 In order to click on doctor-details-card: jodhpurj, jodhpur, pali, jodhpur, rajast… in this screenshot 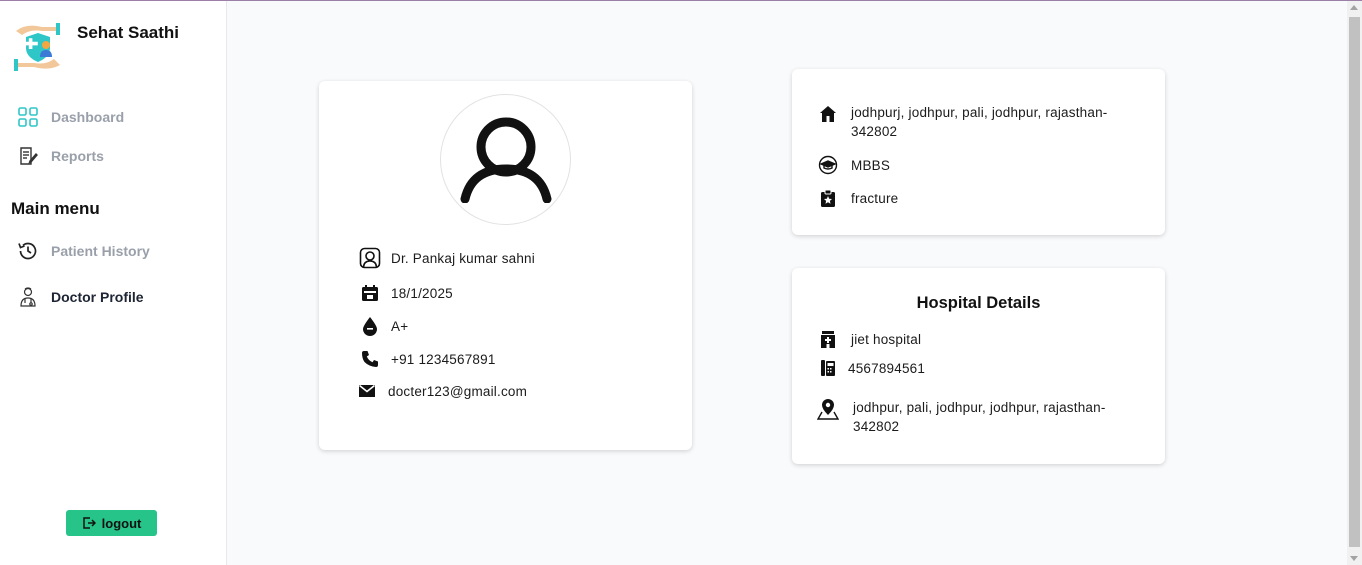, I will do `click(978, 152)`.